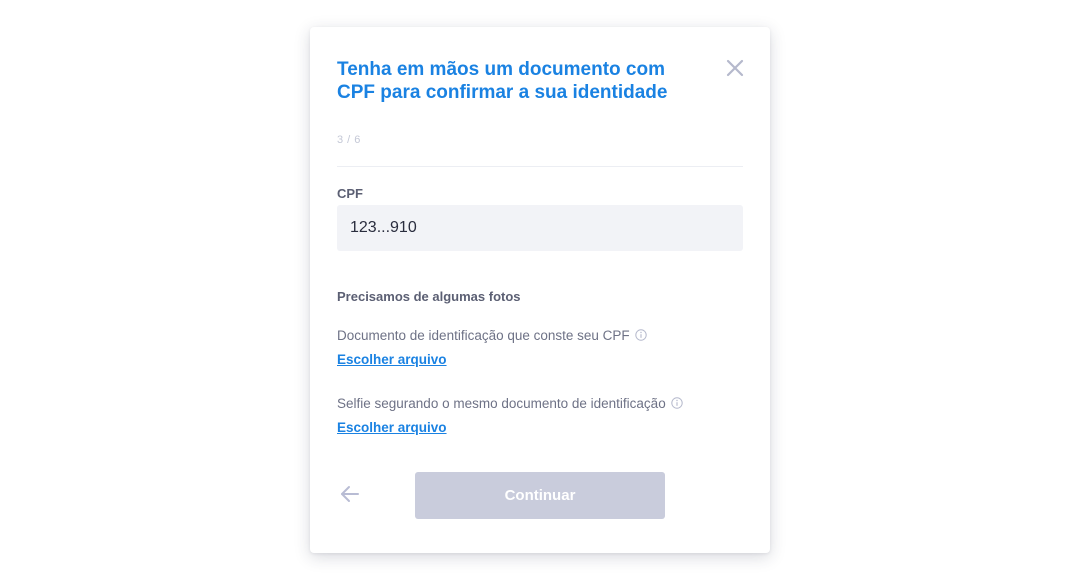 Image resolution: width=1080 pixels, height=580 pixels. What do you see at coordinates (429, 296) in the screenshot?
I see `photos-heading: Precisamos de algumas fotos` at bounding box center [429, 296].